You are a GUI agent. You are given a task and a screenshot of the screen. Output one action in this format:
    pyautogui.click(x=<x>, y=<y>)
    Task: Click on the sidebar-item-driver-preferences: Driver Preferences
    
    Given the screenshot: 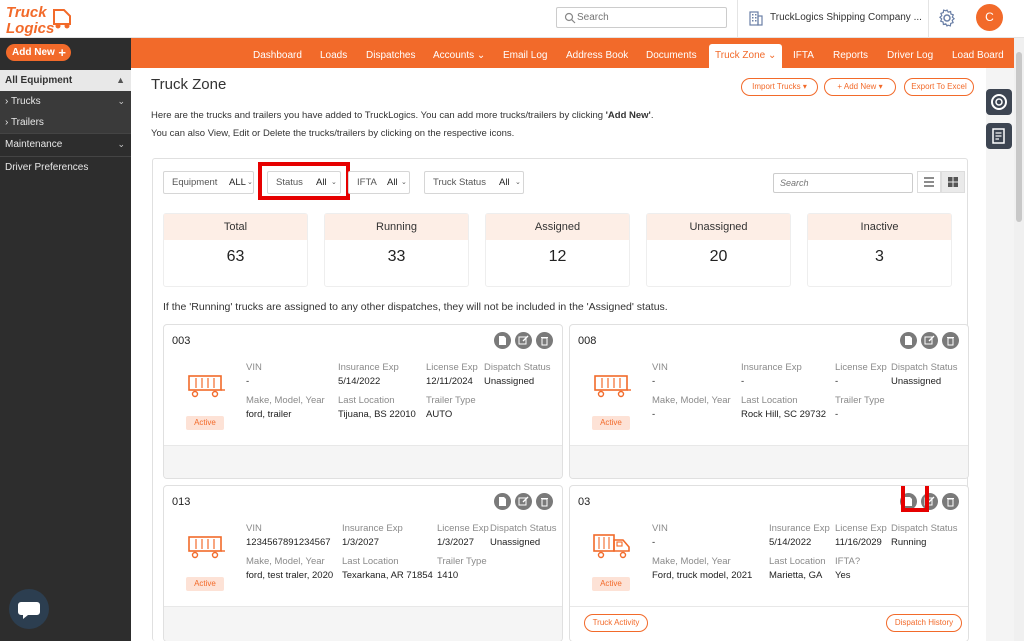 What is the action you would take?
    pyautogui.click(x=65, y=167)
    